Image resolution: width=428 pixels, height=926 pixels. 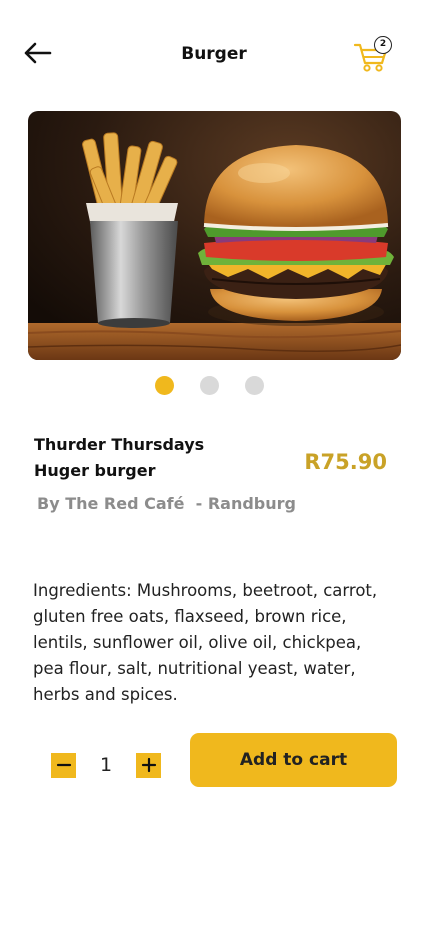 I want to click on vendor-label: By The Red Café - Randburg, so click(x=166, y=503).